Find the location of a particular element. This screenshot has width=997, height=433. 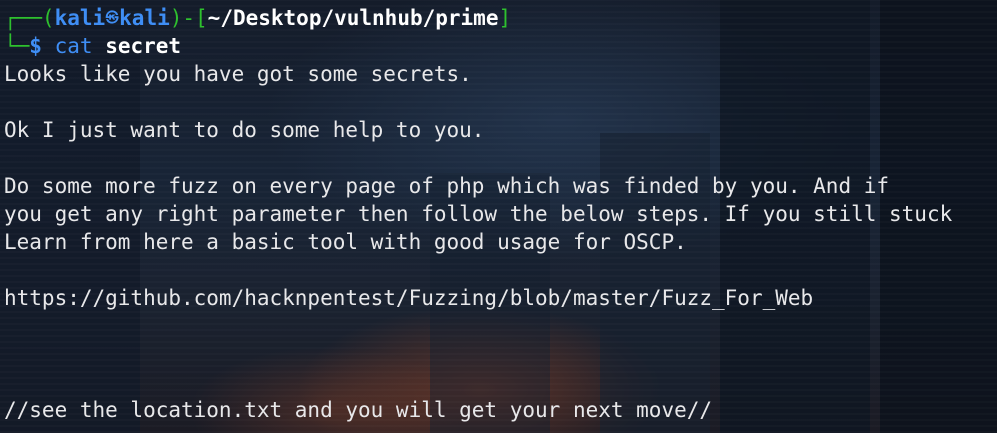

kali-at-icon: ㉿ is located at coordinates (112, 18).